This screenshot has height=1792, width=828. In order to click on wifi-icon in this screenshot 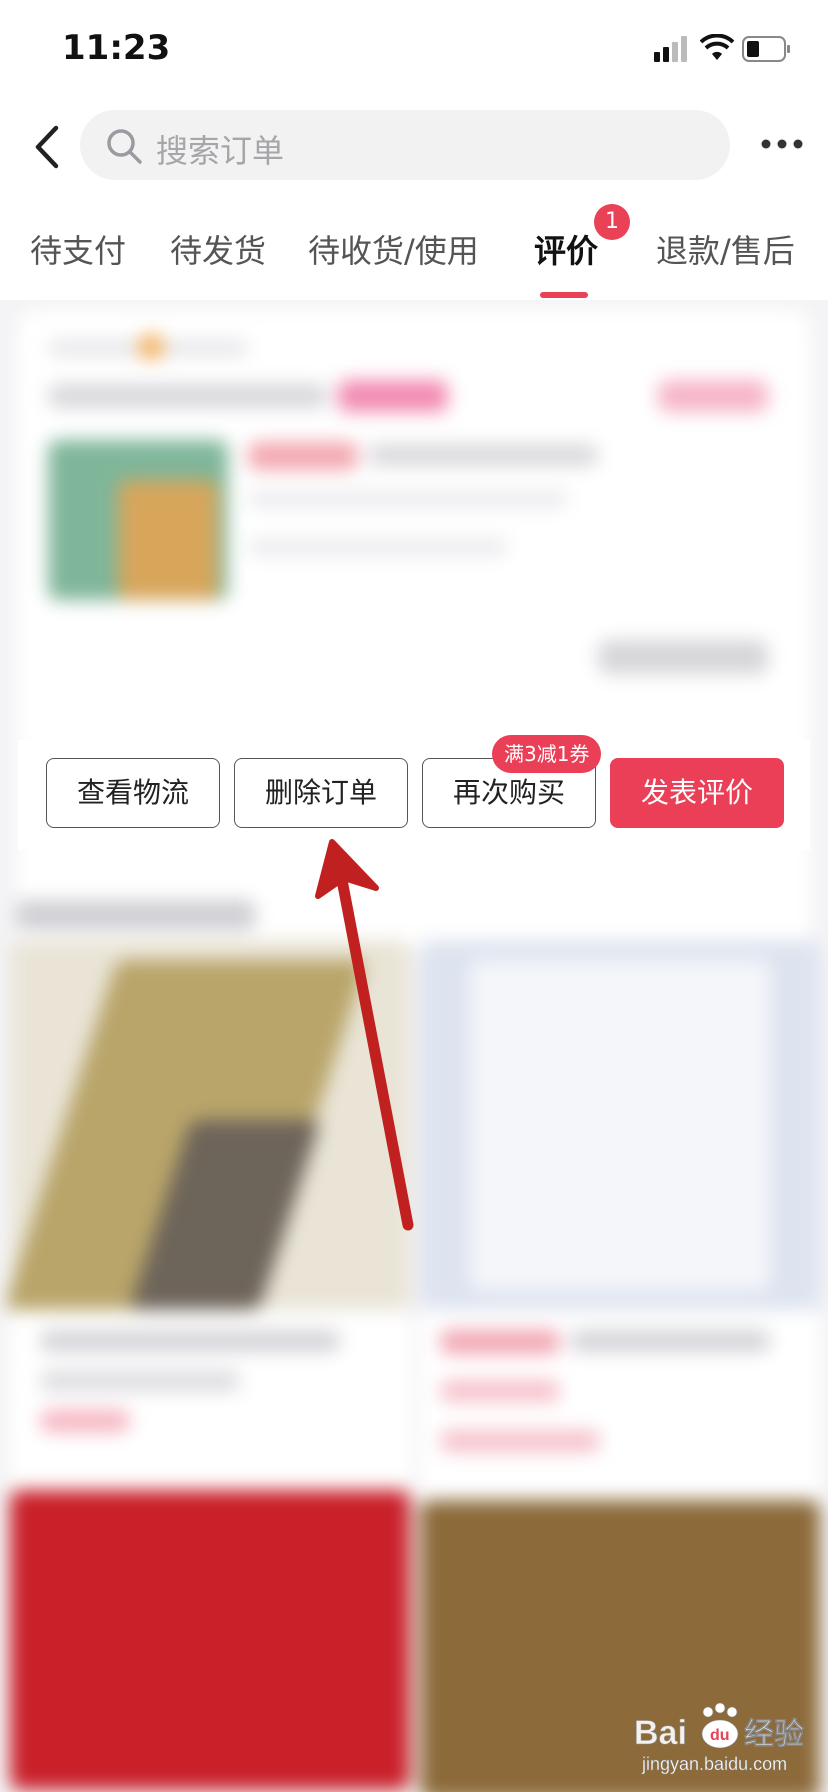, I will do `click(717, 47)`.